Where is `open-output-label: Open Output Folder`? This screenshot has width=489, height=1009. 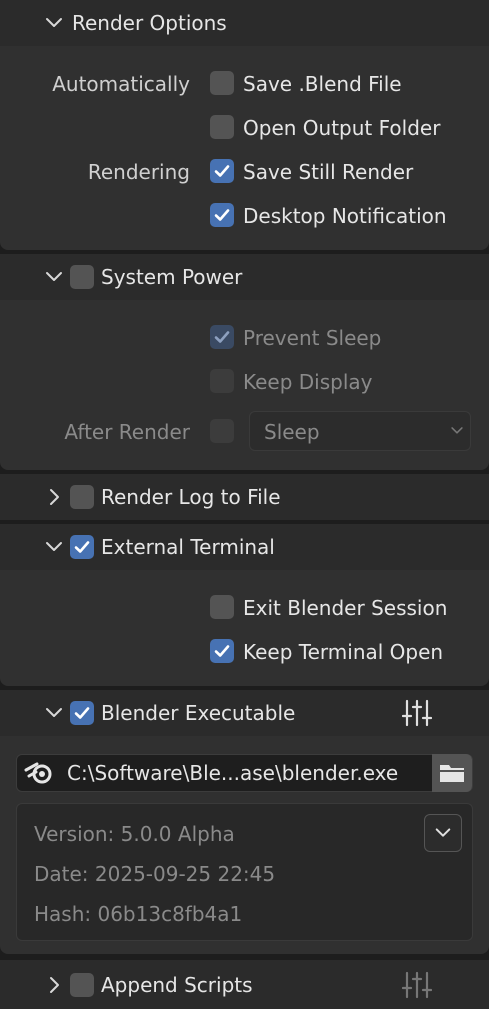 open-output-label: Open Output Folder is located at coordinates (341, 128).